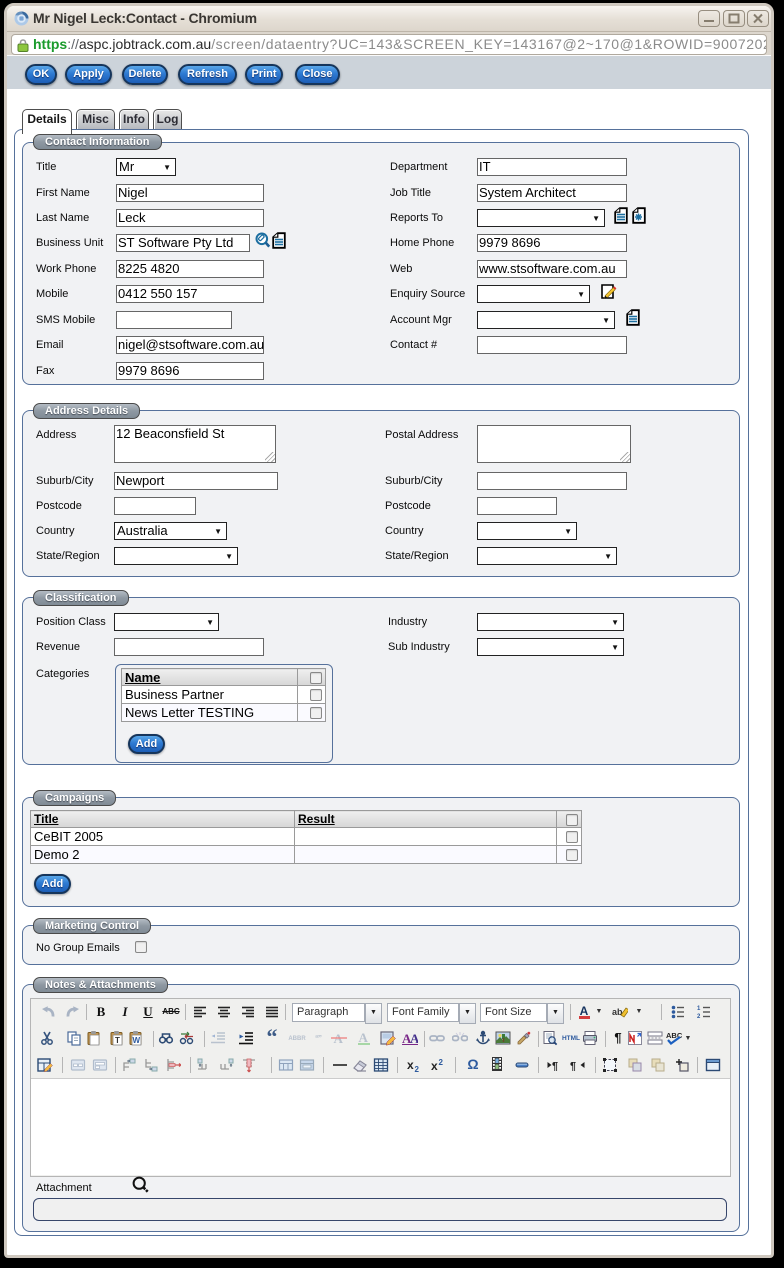 The height and width of the screenshot is (1268, 784). Describe the element at coordinates (117, 1040) in the screenshot. I see `svg-text: T` at that location.